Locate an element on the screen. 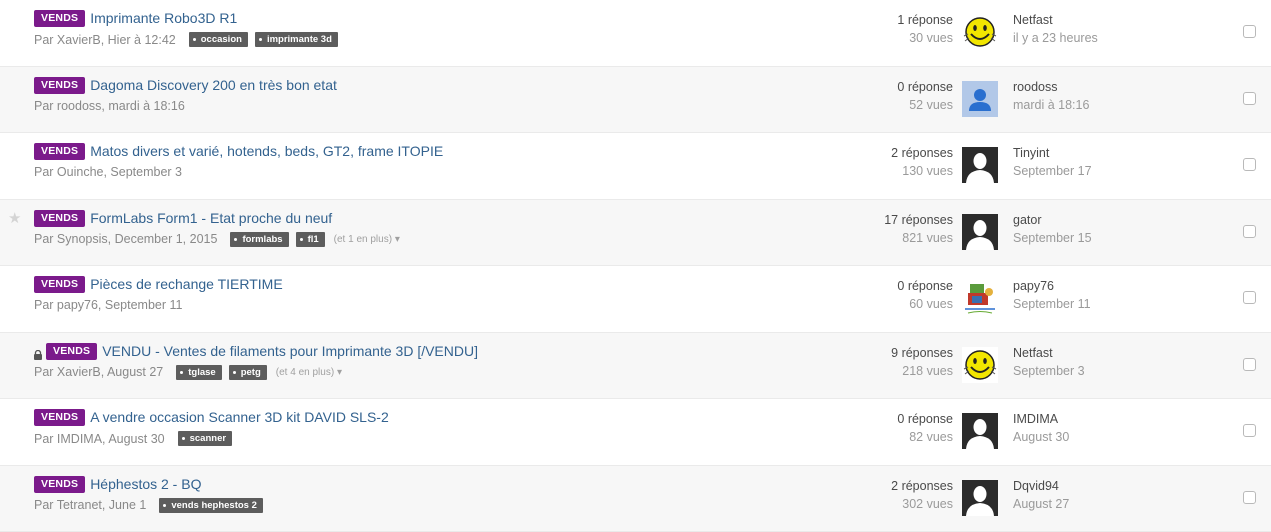 This screenshot has height=532, width=1271. blue-default-avatar is located at coordinates (980, 99).